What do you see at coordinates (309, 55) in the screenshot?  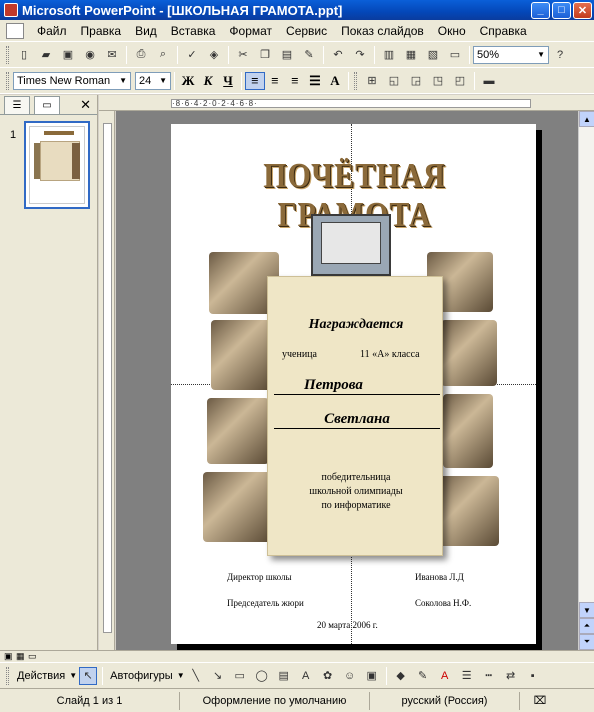 I see `format-painter-icon: ✎` at bounding box center [309, 55].